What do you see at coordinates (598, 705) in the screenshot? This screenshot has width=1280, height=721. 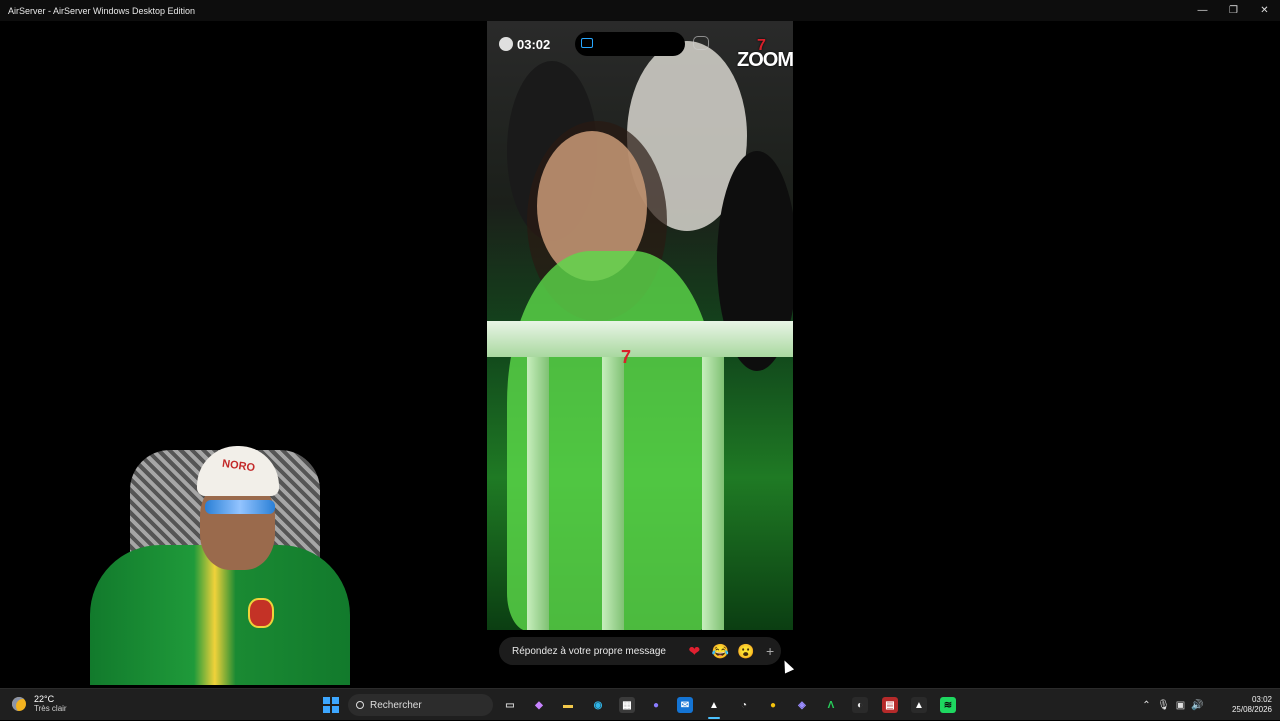 I see `edge-icon: ◉` at bounding box center [598, 705].